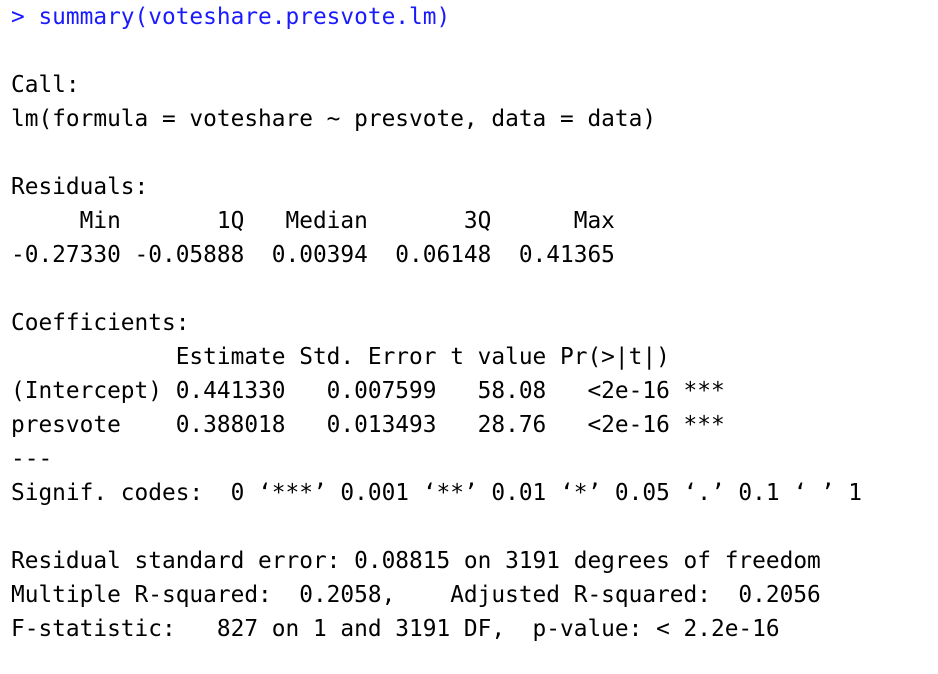  Describe the element at coordinates (25, 17) in the screenshot. I see `prompt-symbol: >` at that location.